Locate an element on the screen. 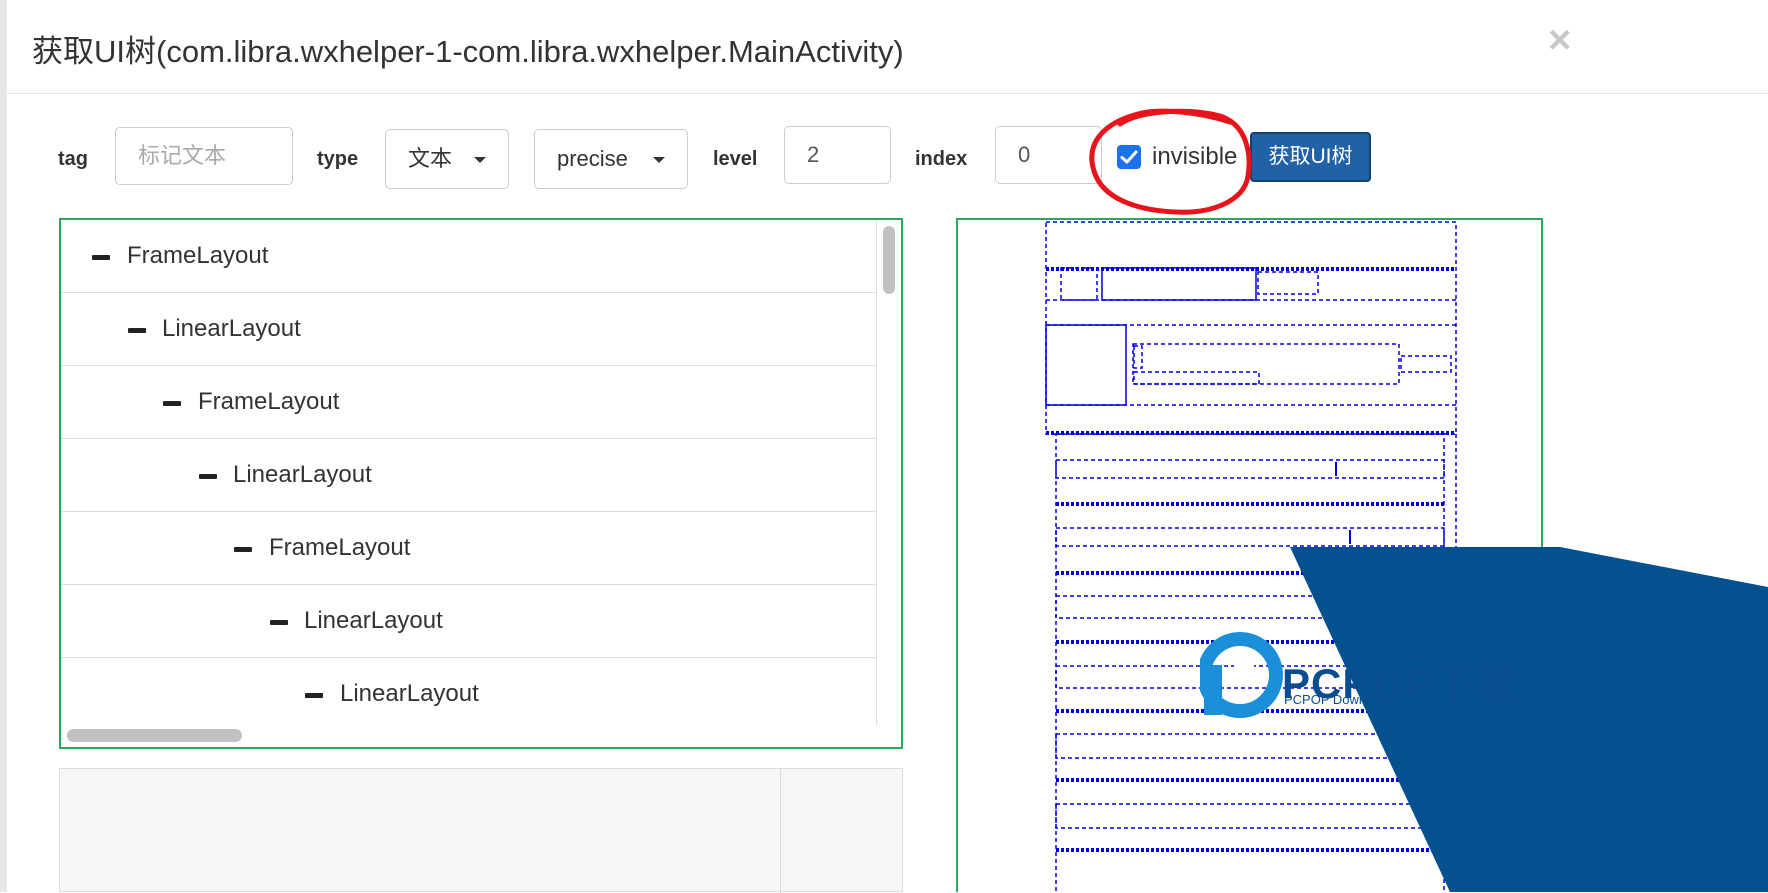  horizontal-scrollbar is located at coordinates (154, 735).